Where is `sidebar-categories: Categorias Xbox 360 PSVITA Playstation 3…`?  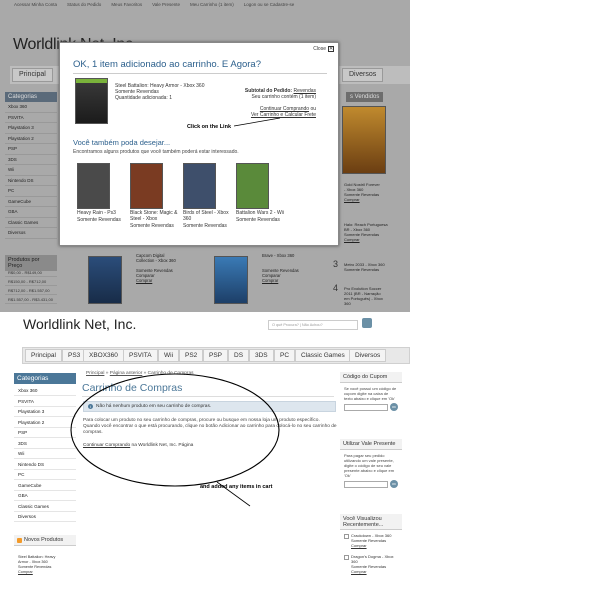
sidebar-categories: Categorias Xbox 360 PSVITA Playstation 3… is located at coordinates (31, 165).